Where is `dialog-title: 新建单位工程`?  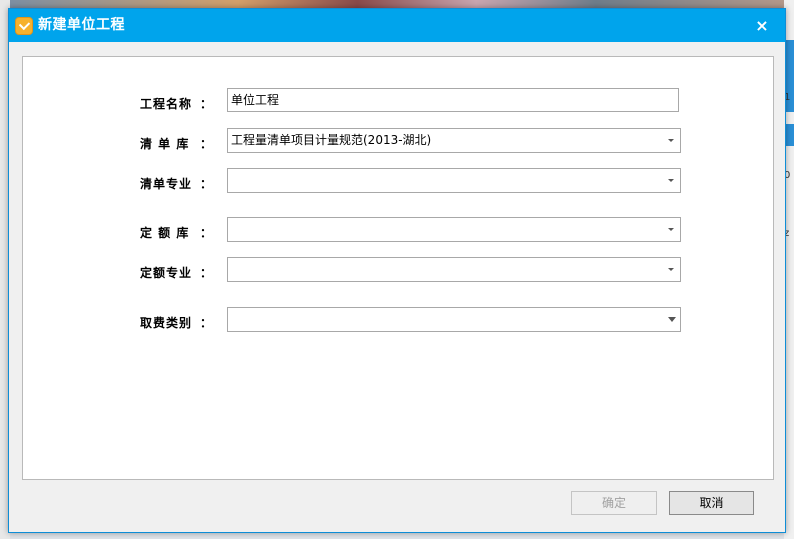 dialog-title: 新建单位工程 is located at coordinates (81, 25).